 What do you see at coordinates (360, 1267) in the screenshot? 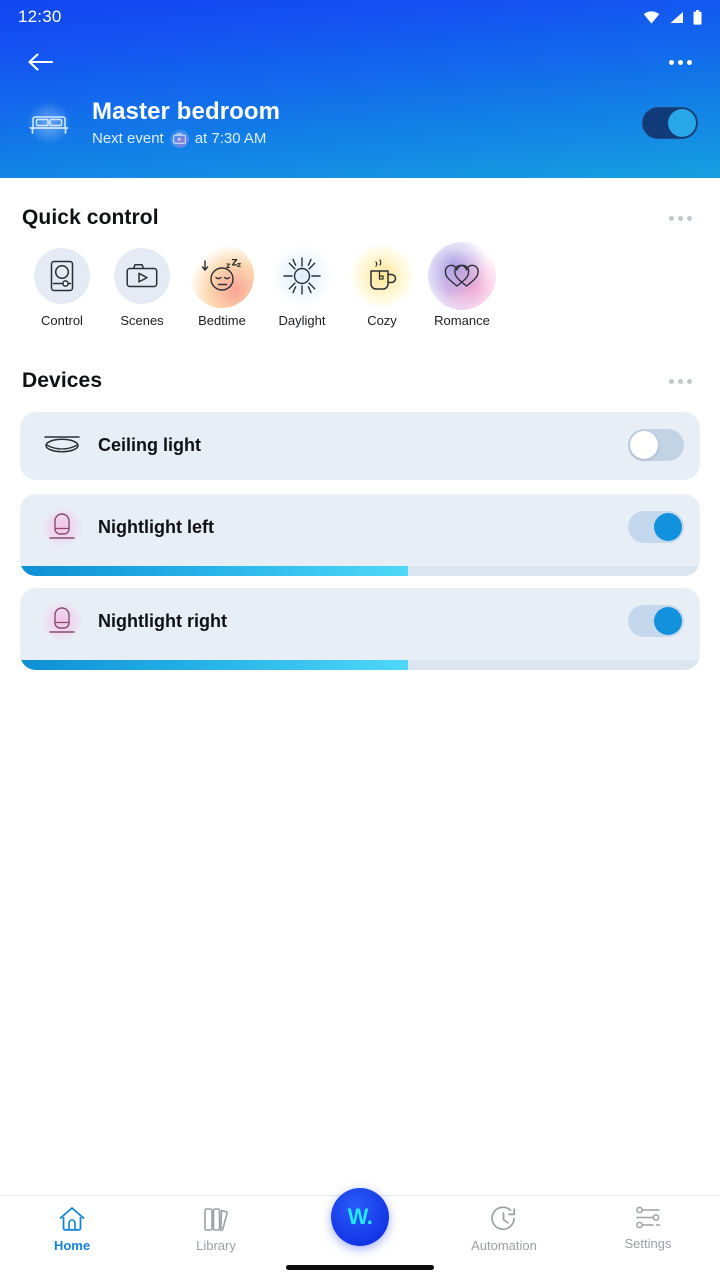
I see `home-indicator` at bounding box center [360, 1267].